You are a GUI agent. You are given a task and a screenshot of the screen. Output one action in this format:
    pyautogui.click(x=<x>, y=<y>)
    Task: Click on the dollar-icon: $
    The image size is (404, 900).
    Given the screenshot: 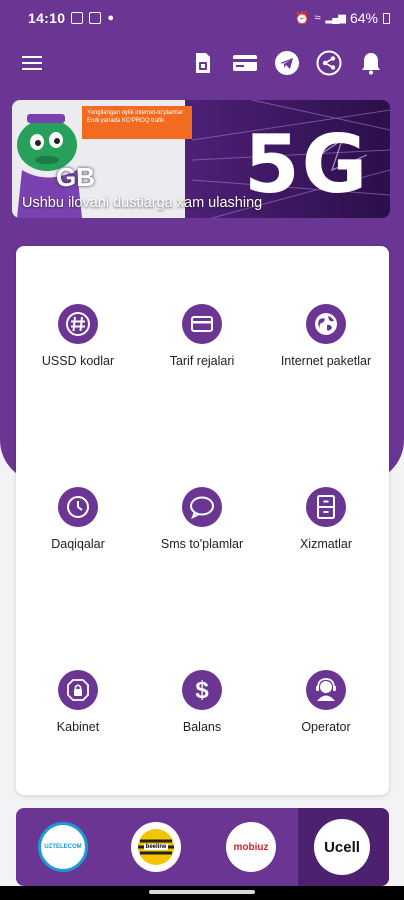 What is the action you would take?
    pyautogui.click(x=202, y=690)
    